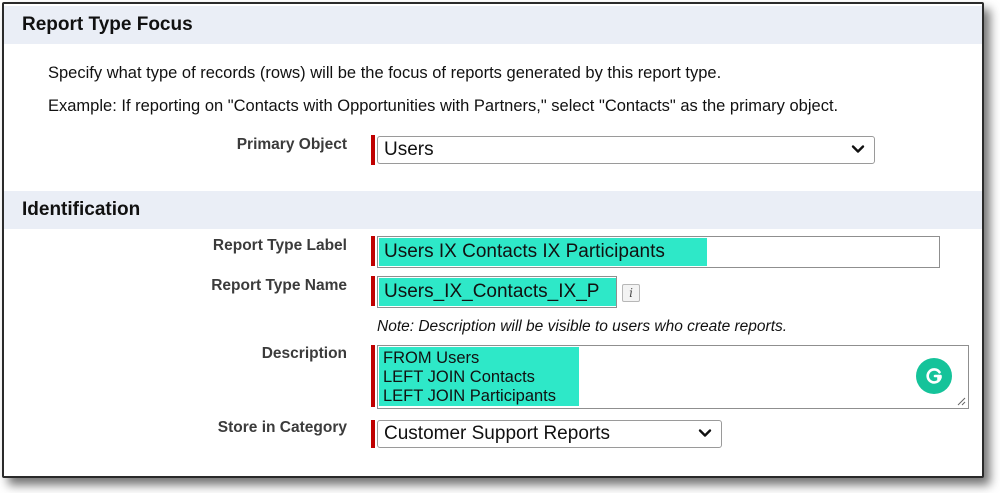 Image resolution: width=1000 pixels, height=493 pixels. What do you see at coordinates (459, 377) in the screenshot?
I see `description-line: LEFT JOIN Contacts` at bounding box center [459, 377].